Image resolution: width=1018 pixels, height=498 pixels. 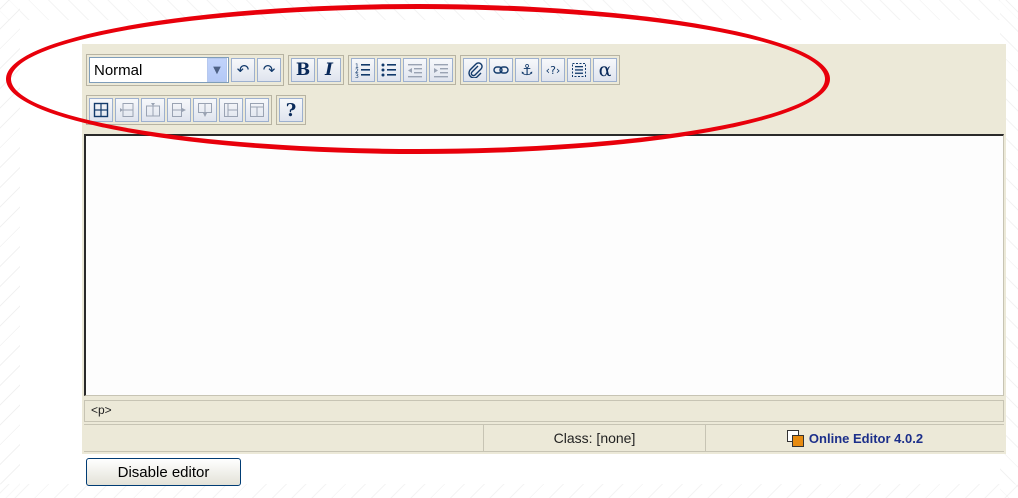 I want to click on anchor-icon: ⚓, so click(x=527, y=70).